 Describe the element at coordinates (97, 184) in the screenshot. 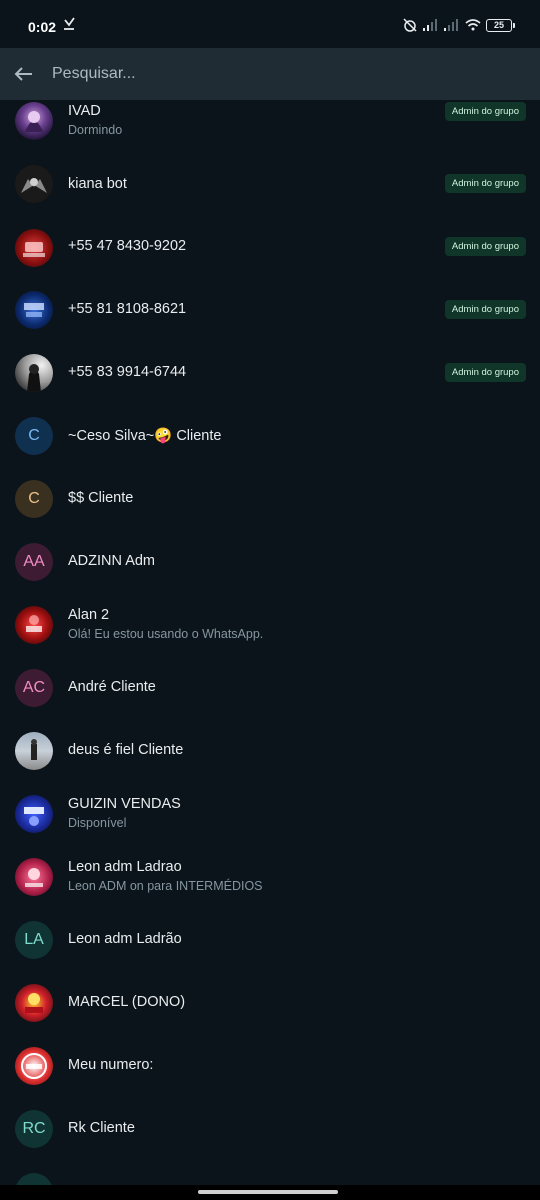

I see `participant-name: kiana bot` at that location.